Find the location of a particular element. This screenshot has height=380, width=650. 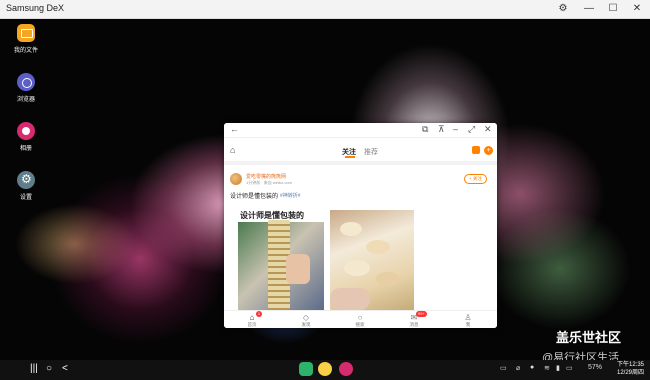

gallery-taskbar-icon is located at coordinates (346, 369).